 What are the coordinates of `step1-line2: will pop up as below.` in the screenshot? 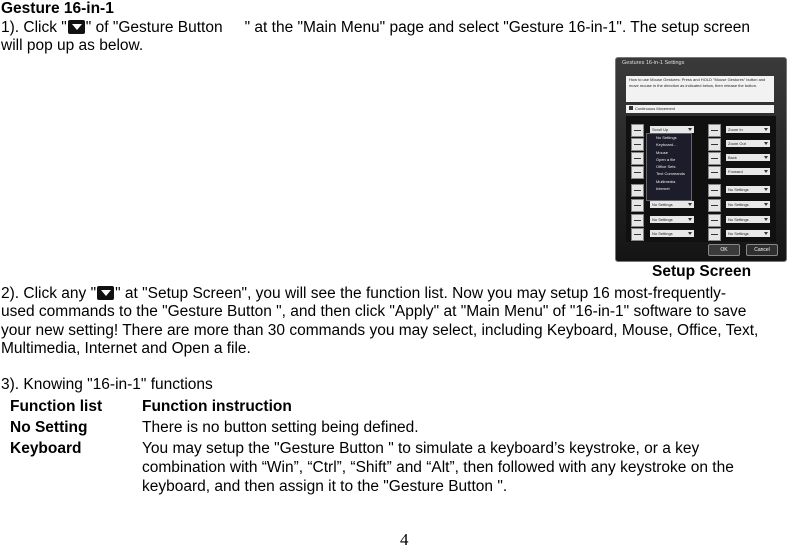 It's located at (72, 45).